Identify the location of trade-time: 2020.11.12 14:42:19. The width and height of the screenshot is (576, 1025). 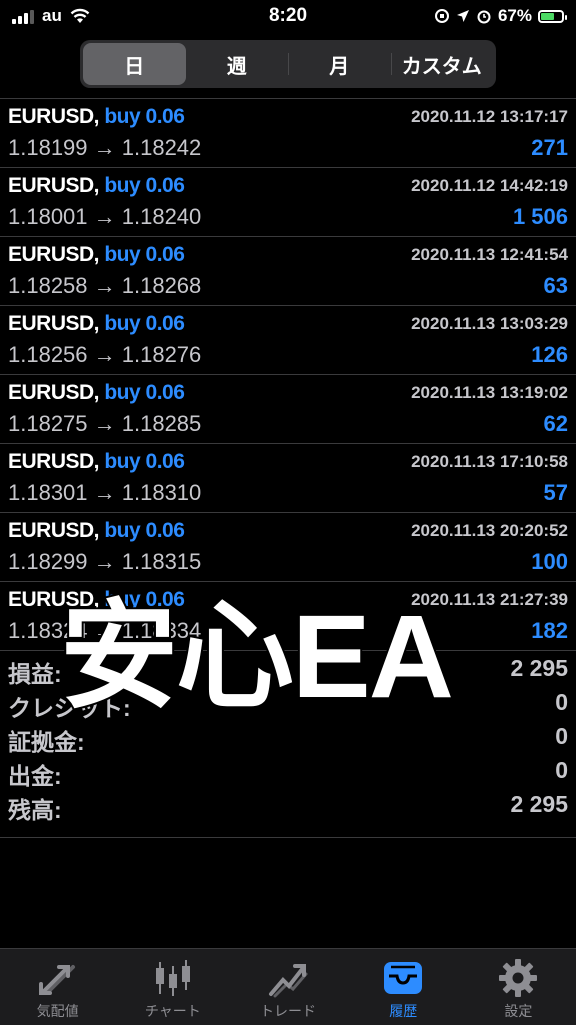
(489, 185).